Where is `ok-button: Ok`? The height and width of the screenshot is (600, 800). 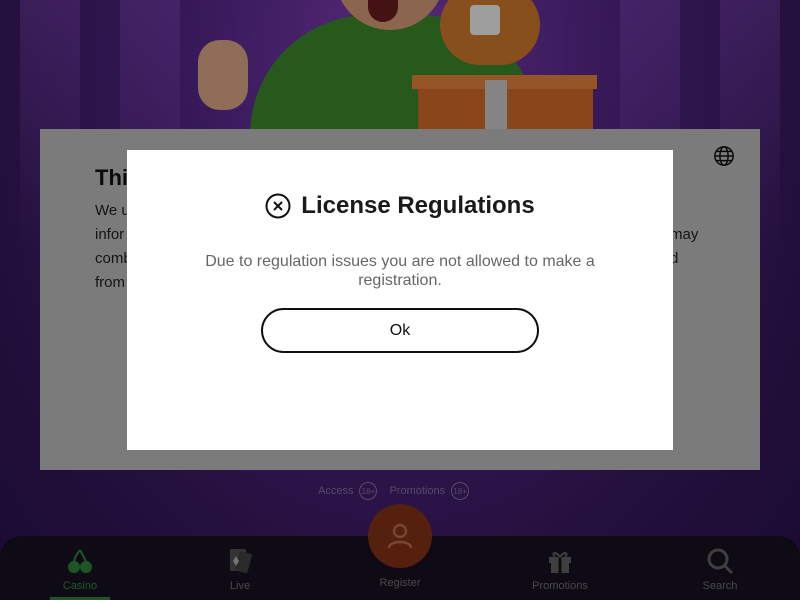 ok-button: Ok is located at coordinates (400, 330).